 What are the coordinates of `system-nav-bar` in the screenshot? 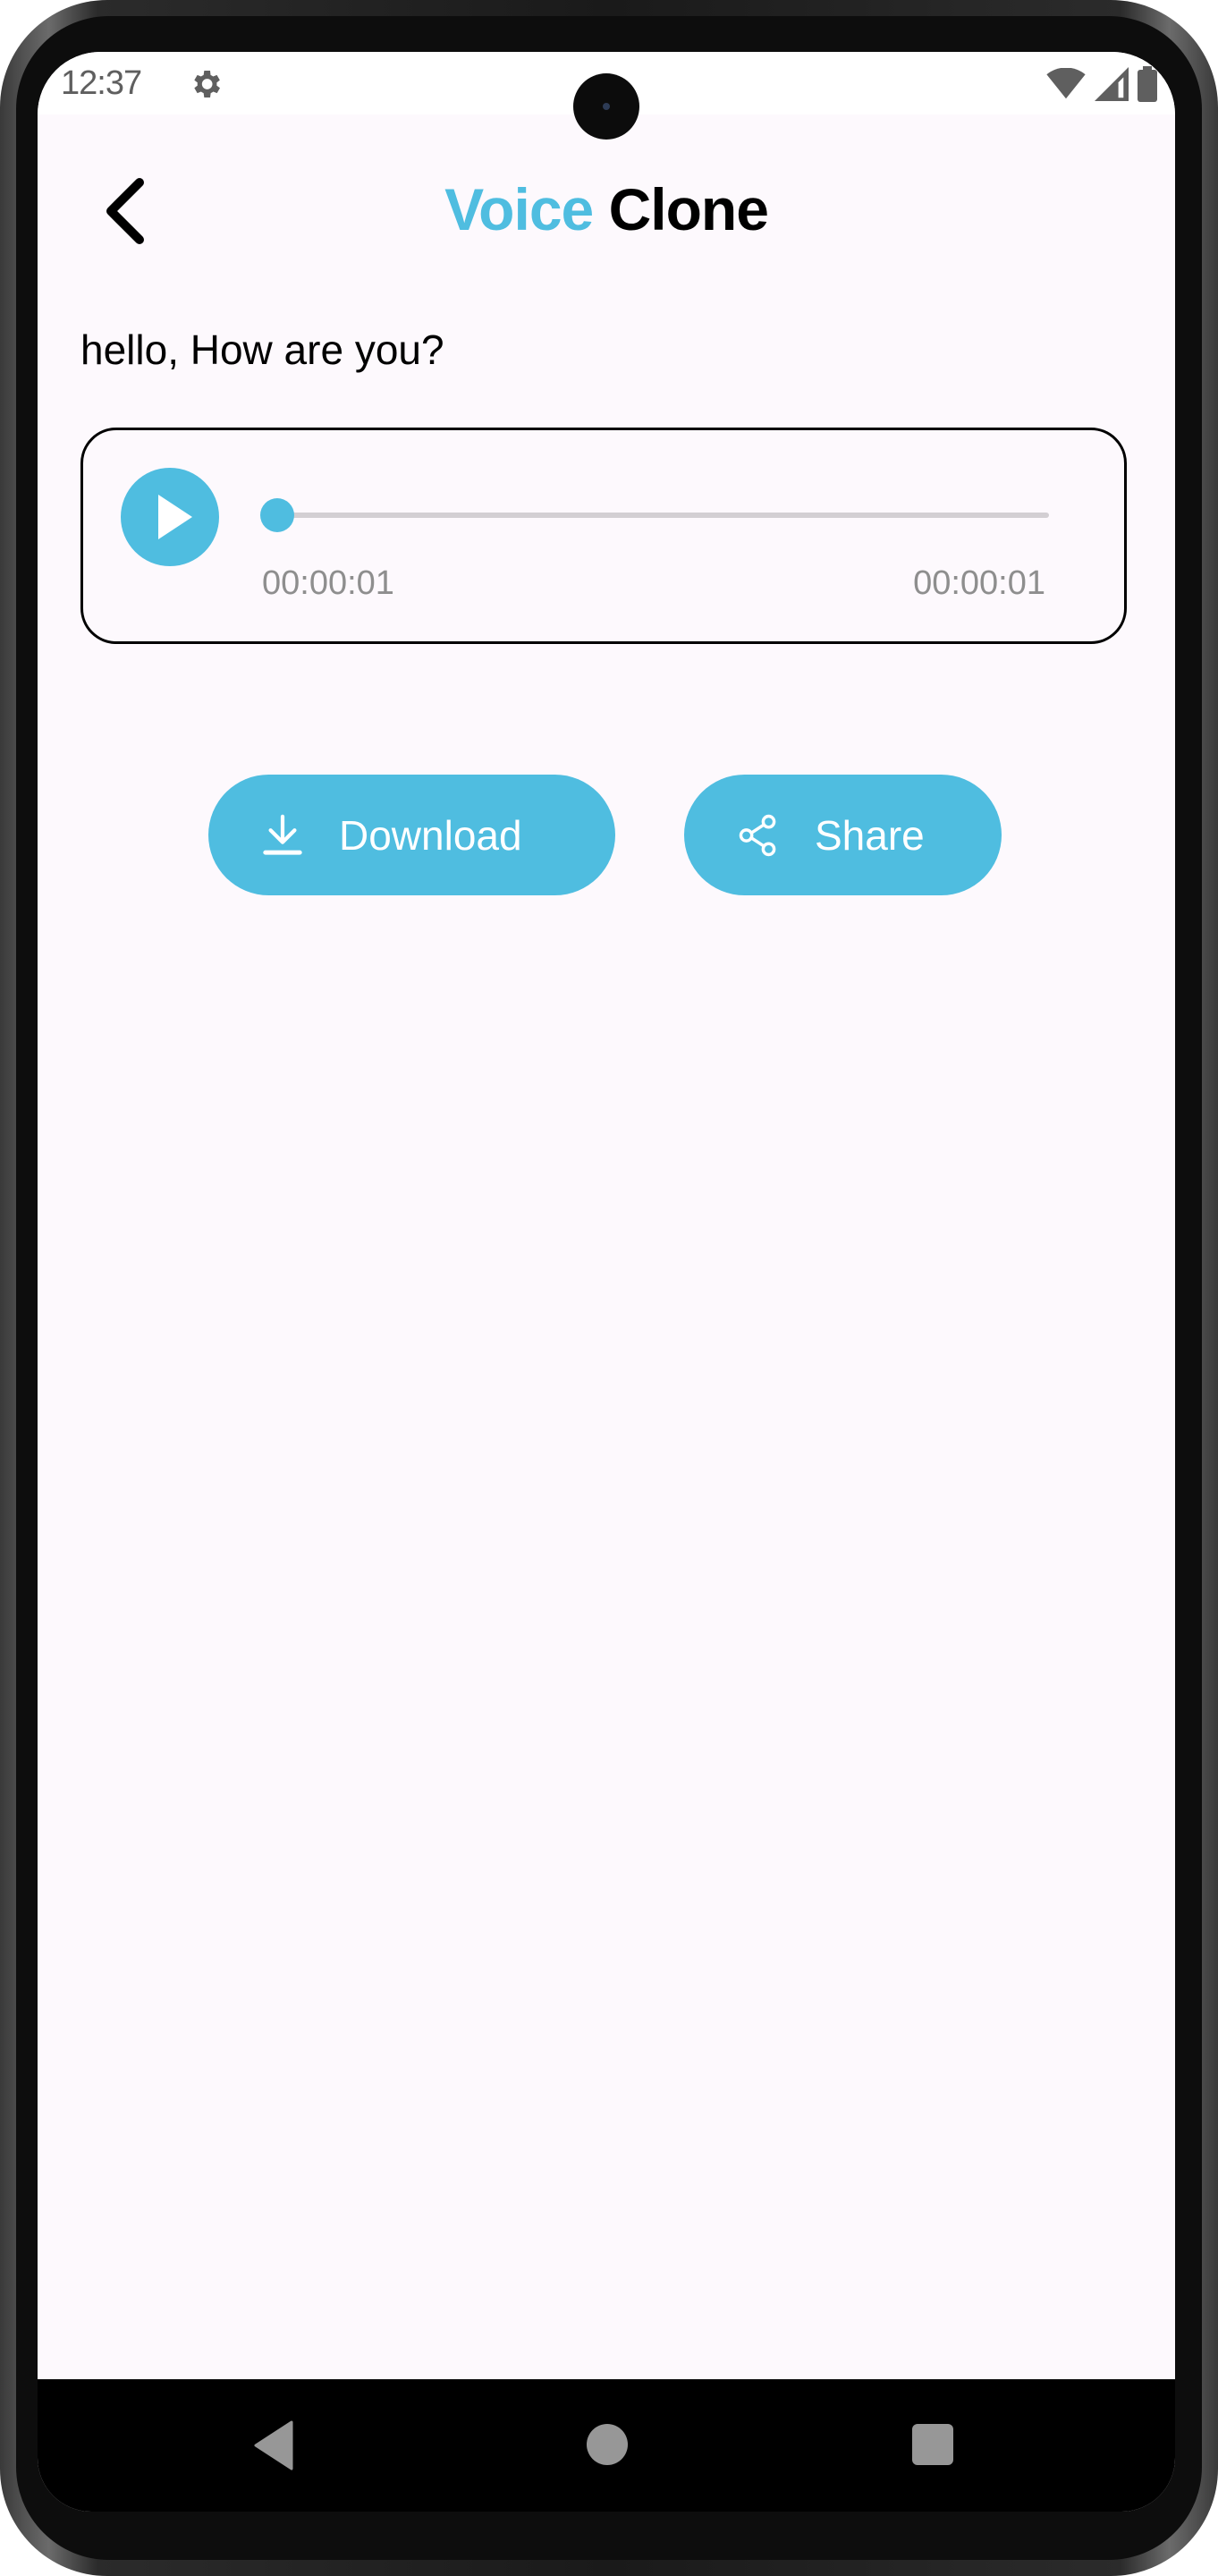 It's located at (606, 2445).